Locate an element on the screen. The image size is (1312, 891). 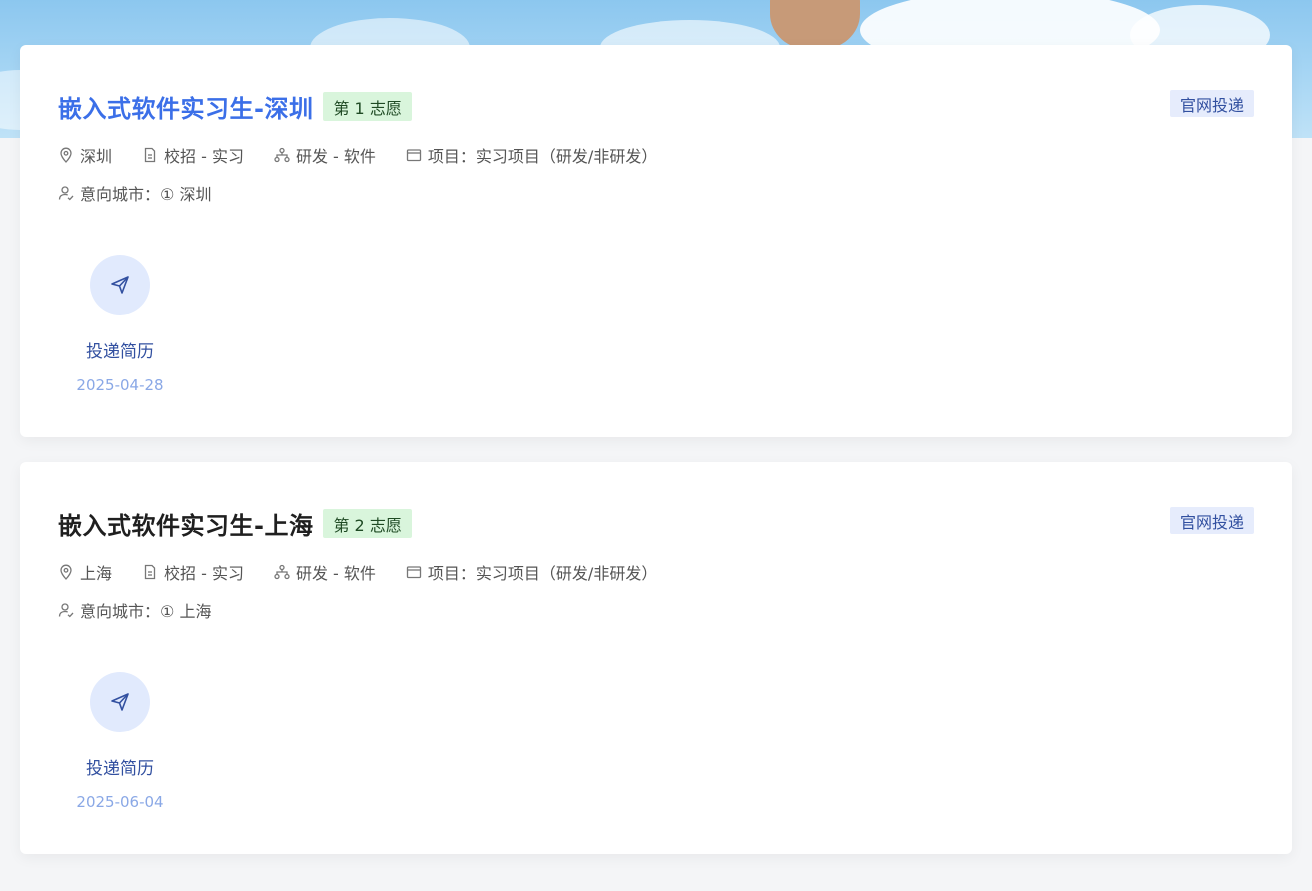
intended-city-row: 意向城市： ① 深圳 is located at coordinates (134, 193).